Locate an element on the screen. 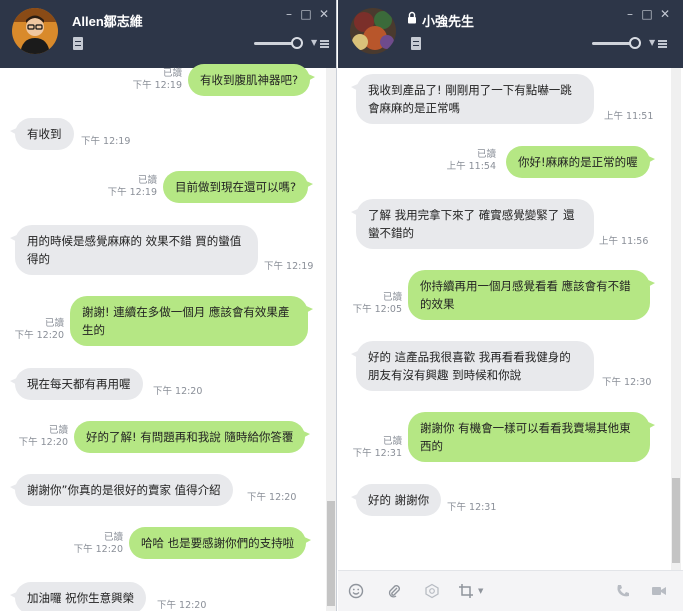  message-bubble-outgoing: 好的了解! 有問題再和我說 隨時給你答覆 is located at coordinates (192, 437).